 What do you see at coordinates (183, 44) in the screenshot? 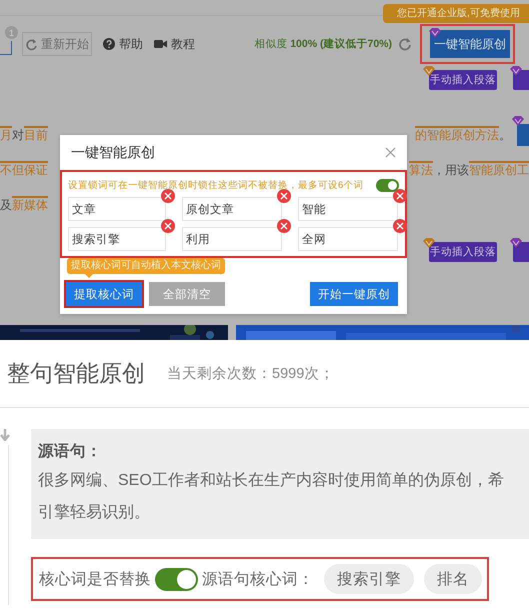
I see `tutorial-link: 教程` at bounding box center [183, 44].